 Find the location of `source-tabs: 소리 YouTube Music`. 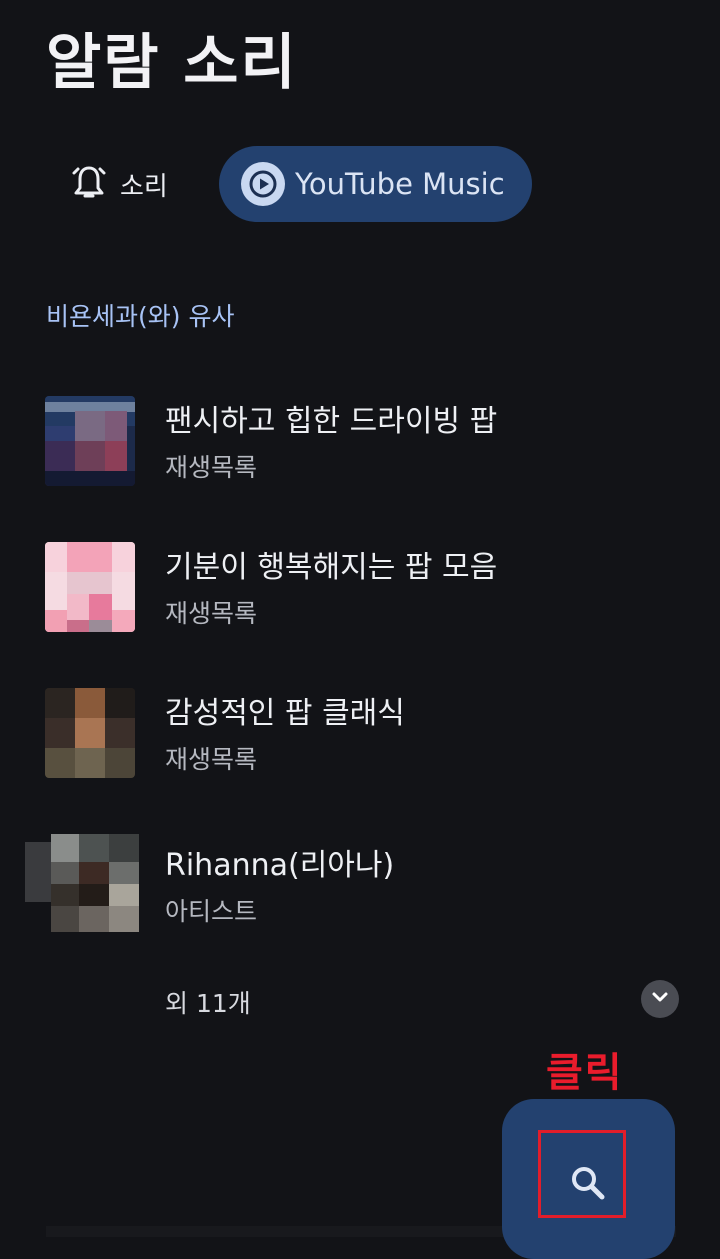

source-tabs: 소리 YouTube Music is located at coordinates (290, 184).